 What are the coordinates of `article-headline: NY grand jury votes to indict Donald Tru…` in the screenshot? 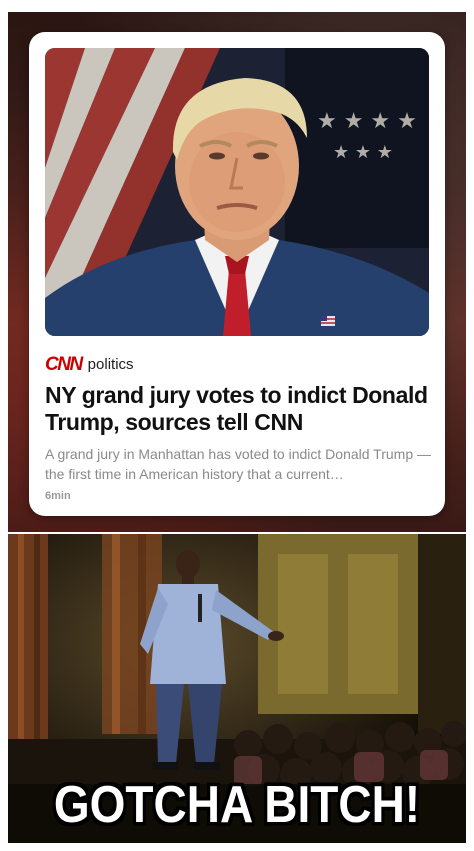 It's located at (240, 409).